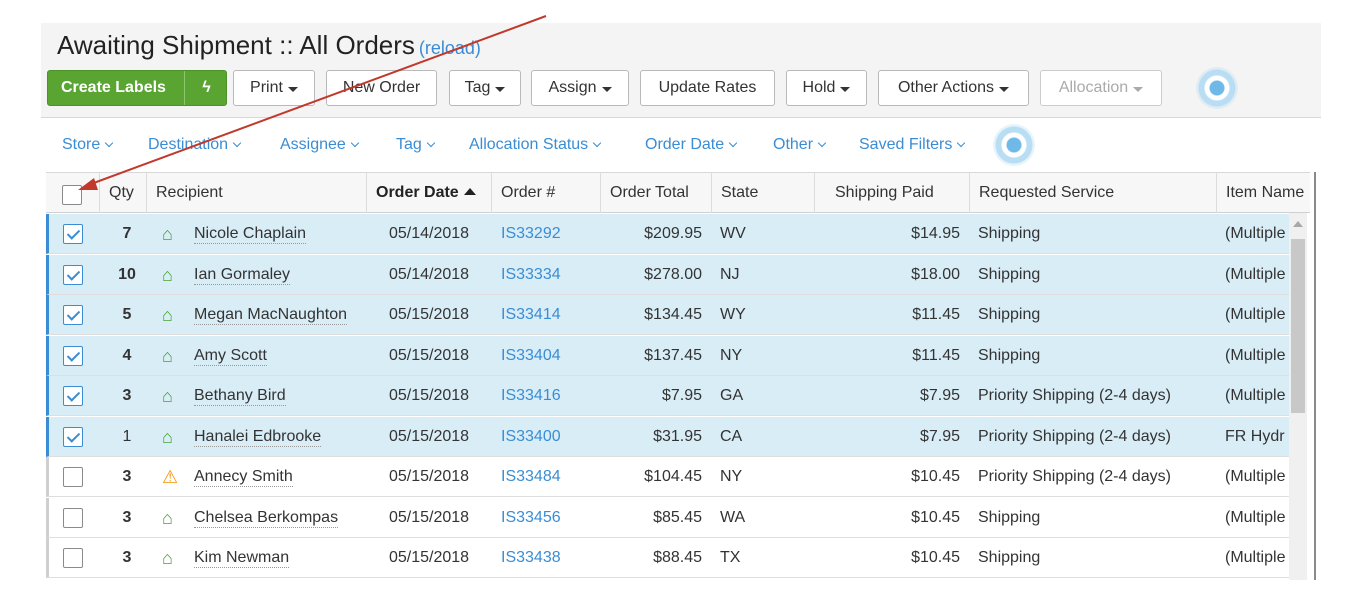 The height and width of the screenshot is (591, 1354). Describe the element at coordinates (250, 234) in the screenshot. I see `recipient-name: Nicole Chaplain` at that location.